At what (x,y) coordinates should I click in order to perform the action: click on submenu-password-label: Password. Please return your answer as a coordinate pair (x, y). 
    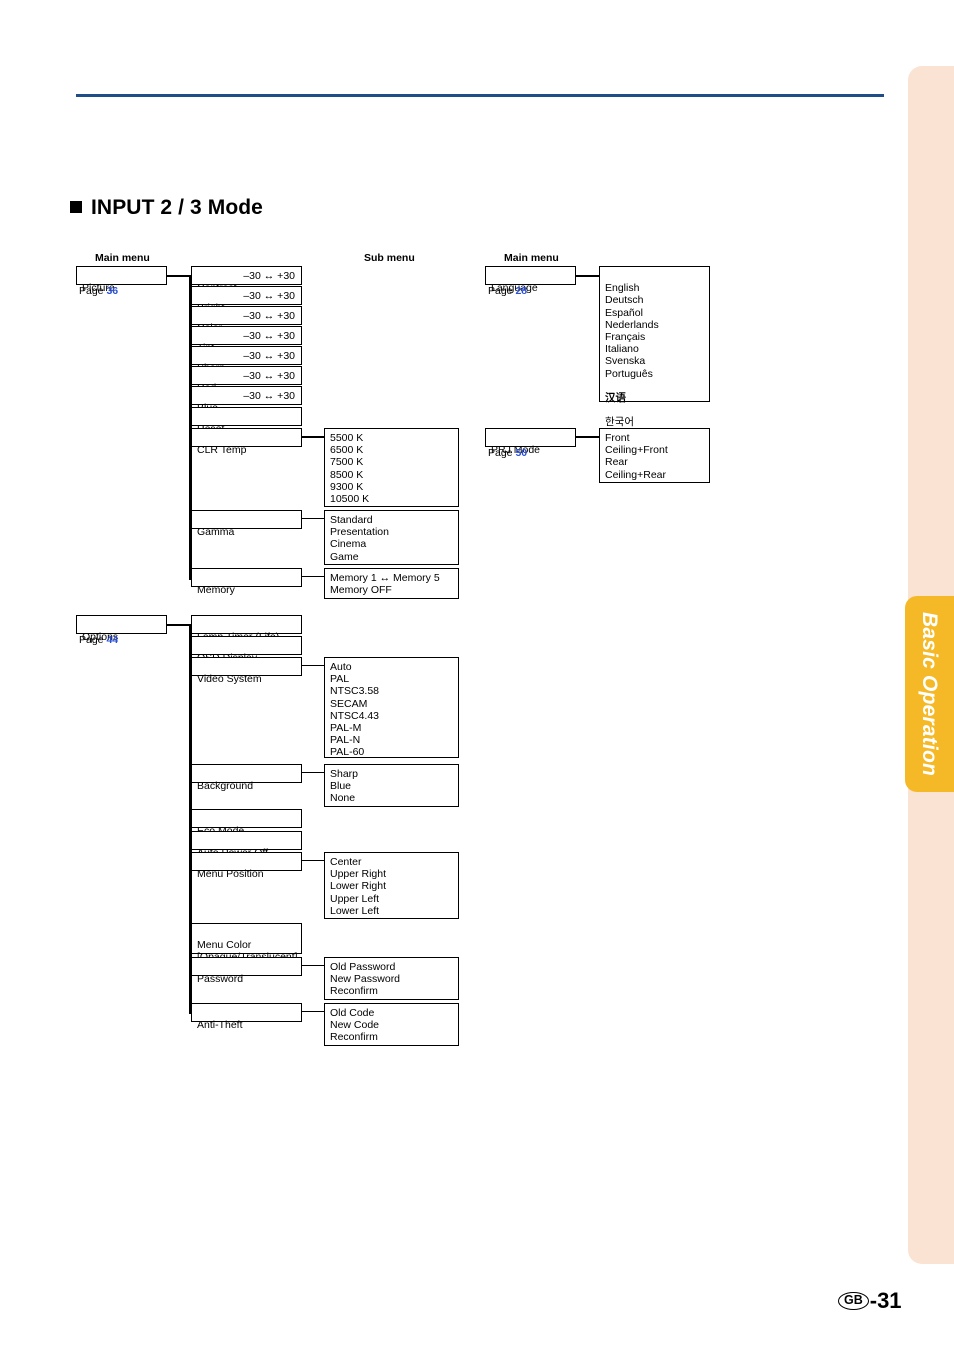
    Looking at the image, I should click on (220, 979).